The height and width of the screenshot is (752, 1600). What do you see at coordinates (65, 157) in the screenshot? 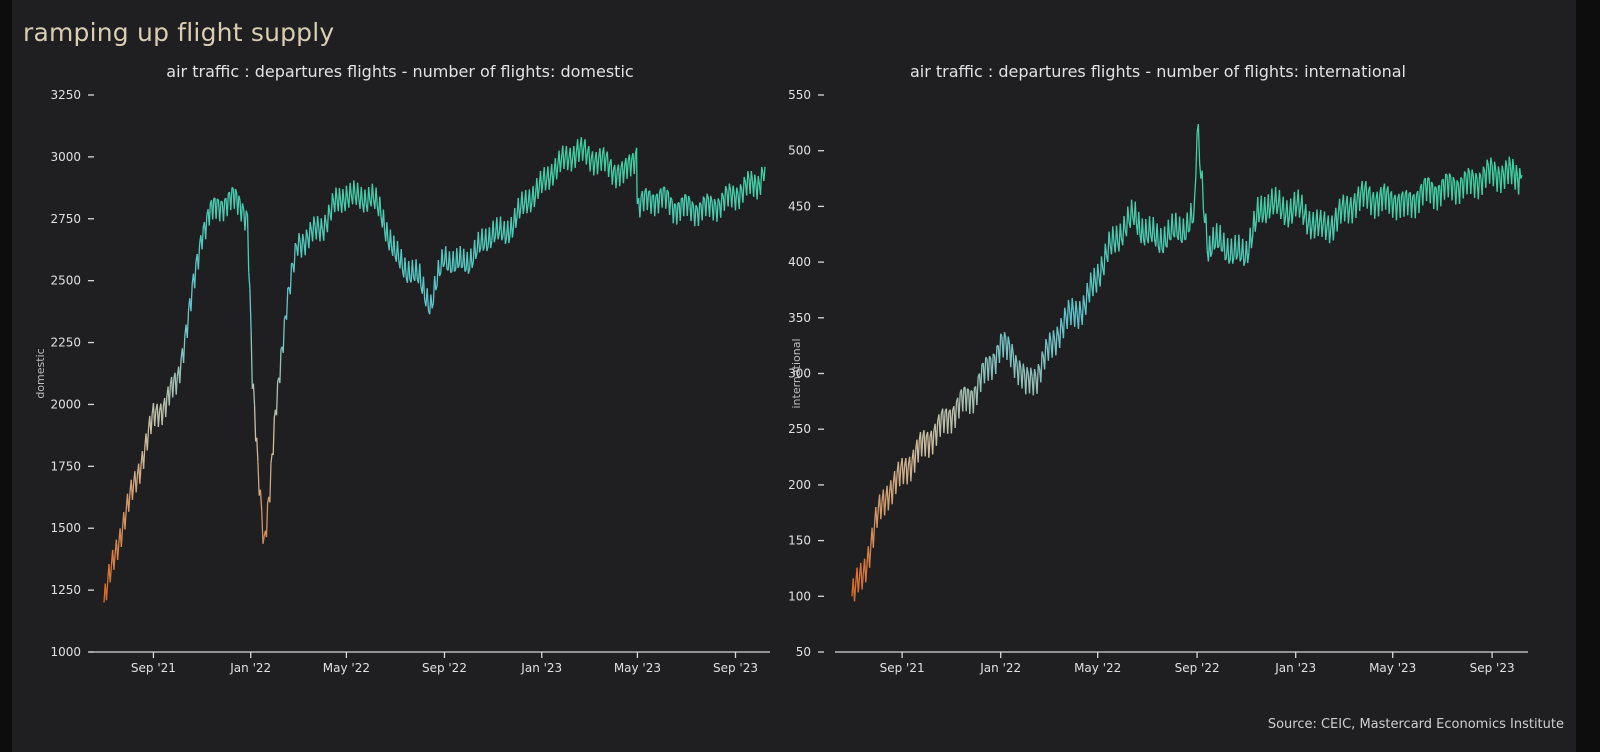
I see `y-tick-label: 3000` at bounding box center [65, 157].